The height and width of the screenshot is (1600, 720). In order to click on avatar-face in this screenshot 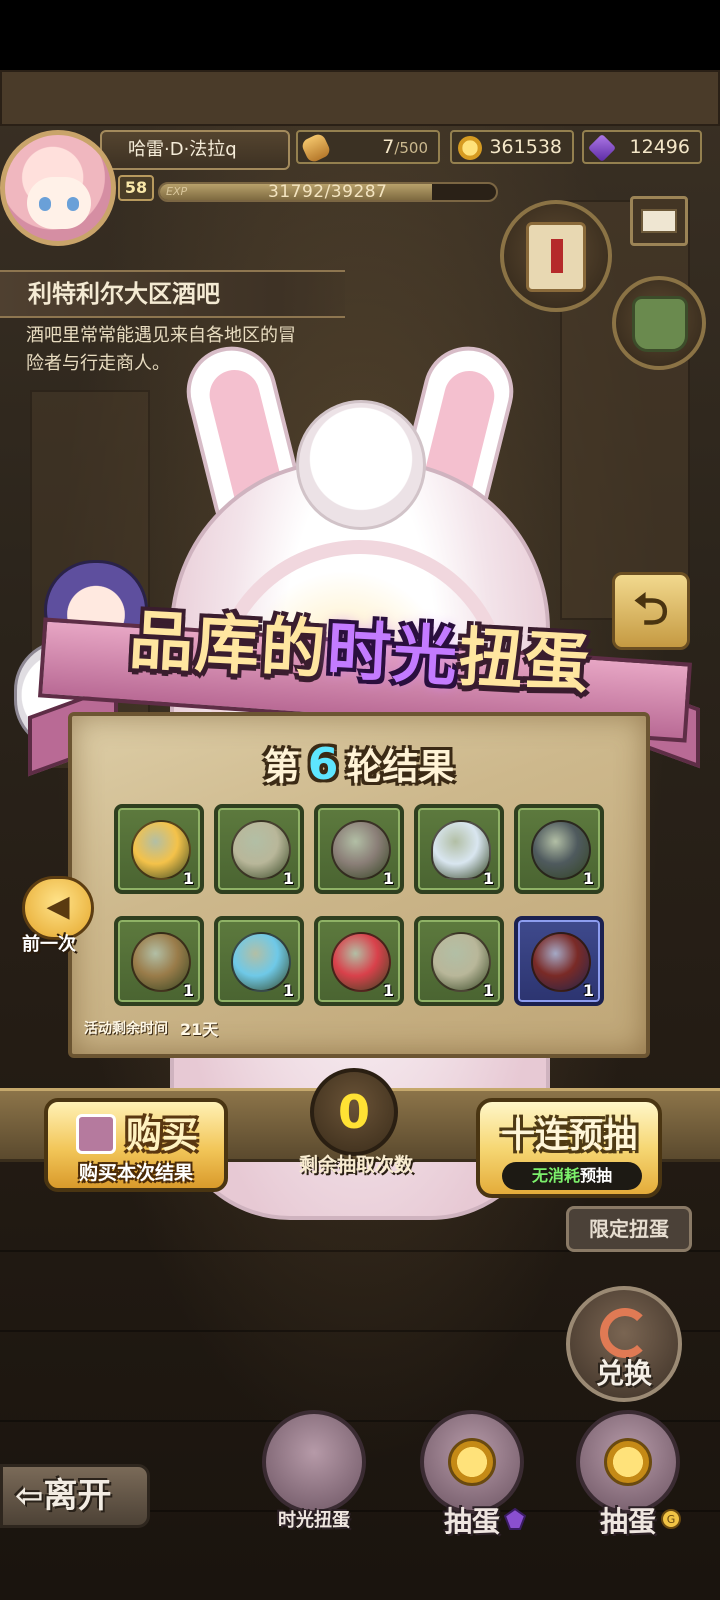, I will do `click(59, 203)`.